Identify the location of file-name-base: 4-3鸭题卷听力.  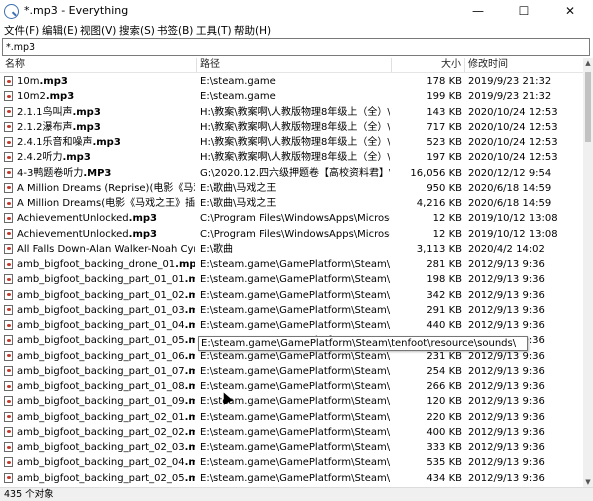
(50, 173).